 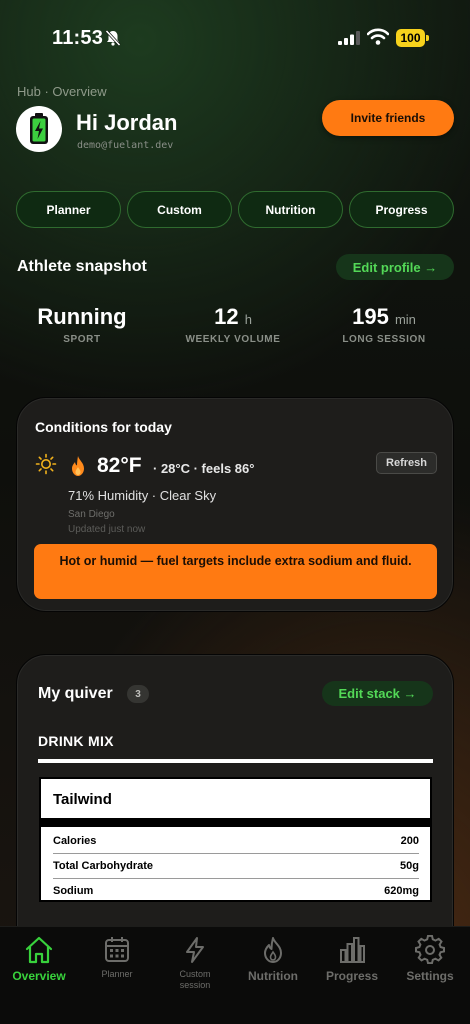 I want to click on nutrient-value: 620mg, so click(x=401, y=891).